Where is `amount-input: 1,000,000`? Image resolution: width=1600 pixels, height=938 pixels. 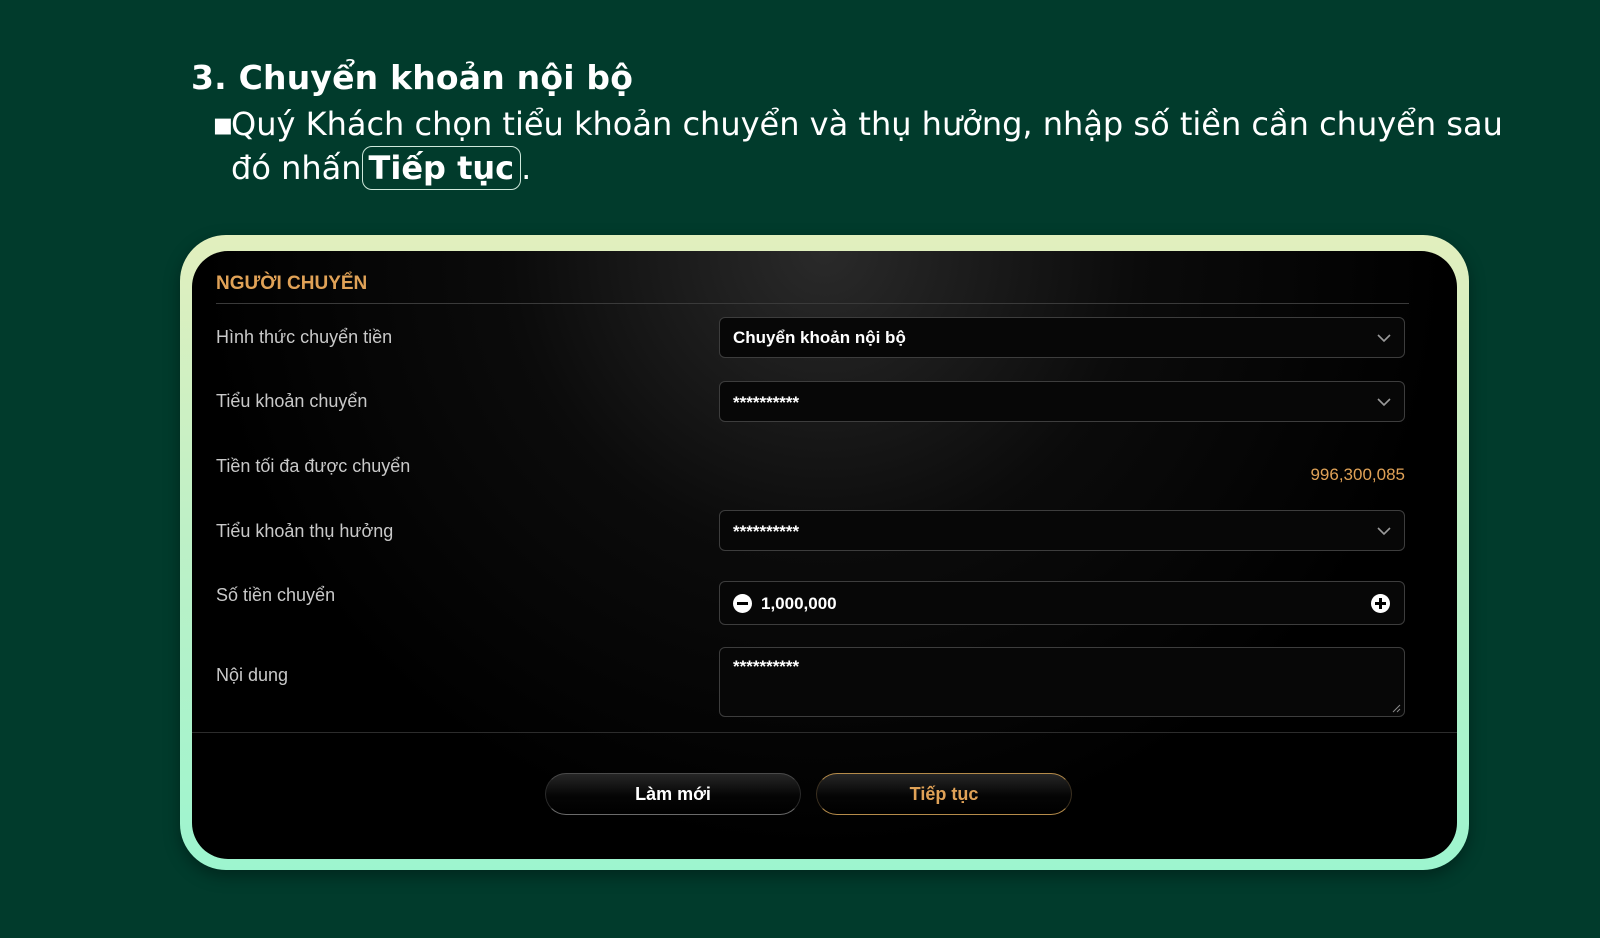 amount-input: 1,000,000 is located at coordinates (799, 604).